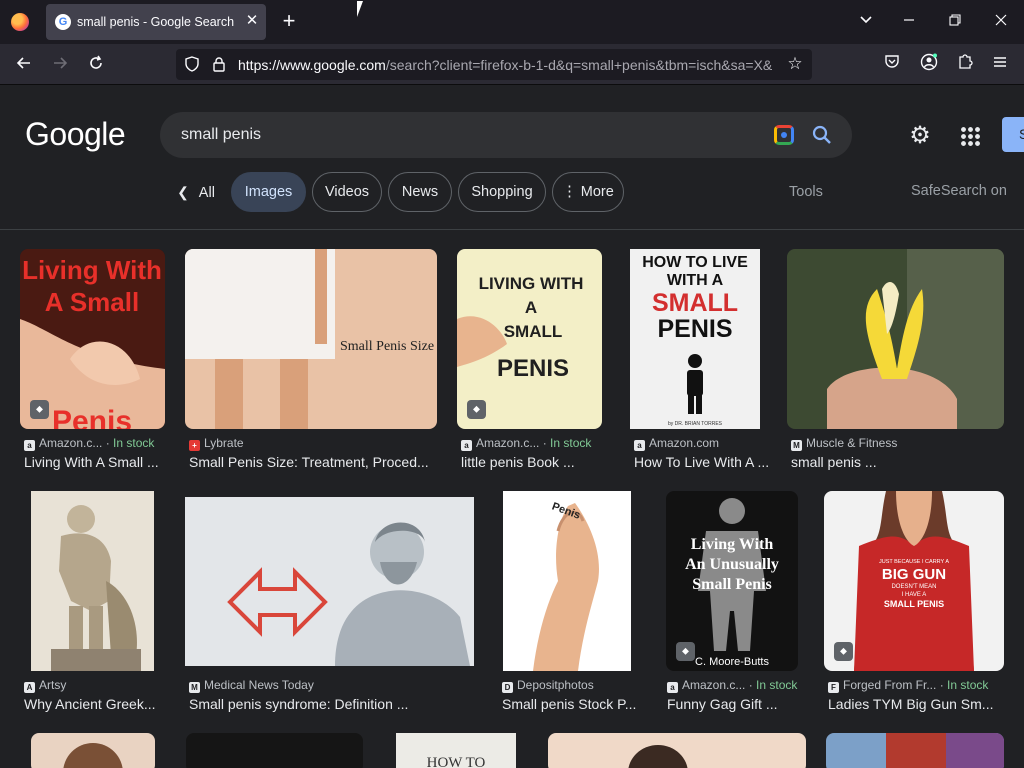 The height and width of the screenshot is (768, 1024). I want to click on source-name: Artsy, so click(53, 685).